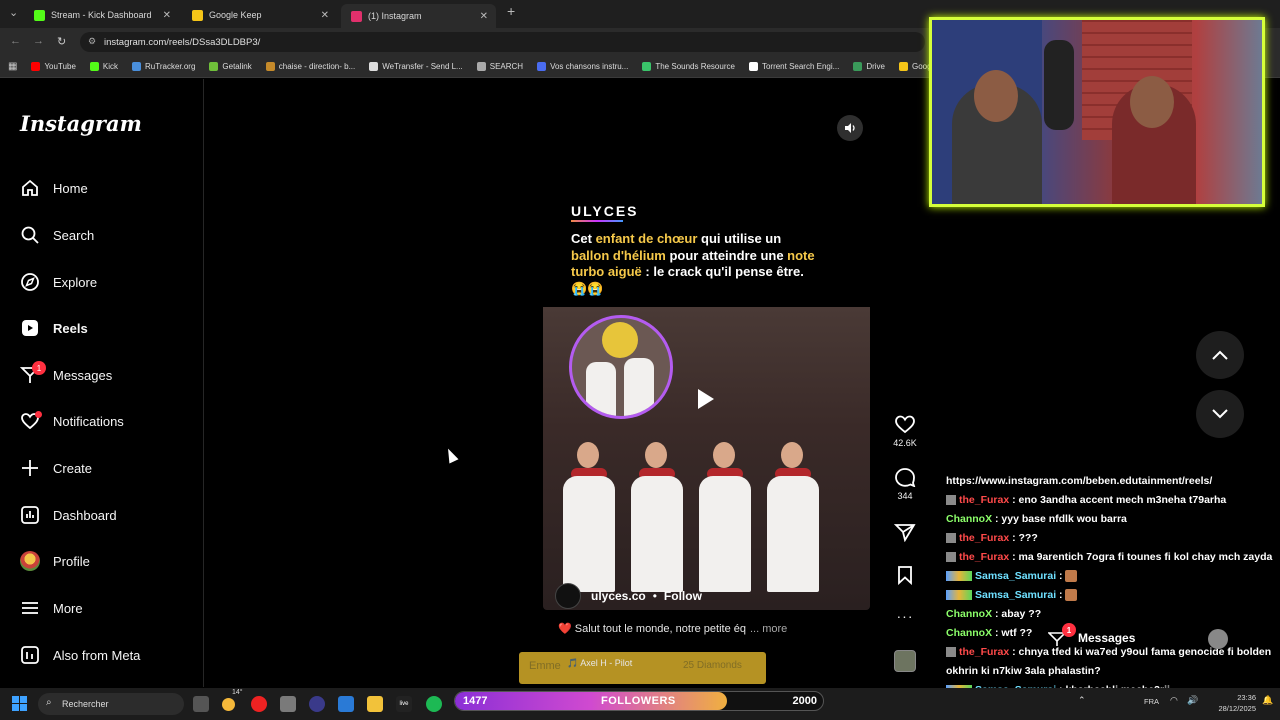 The height and width of the screenshot is (720, 1280). Describe the element at coordinates (959, 576) in the screenshot. I see `chat-badges-icon` at that location.